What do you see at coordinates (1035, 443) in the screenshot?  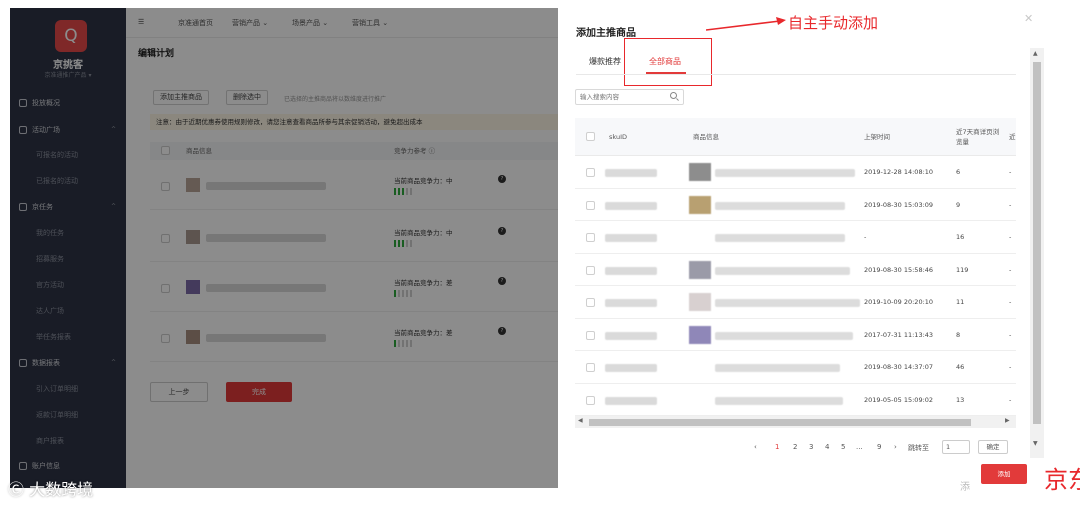 I see `scroll-down-icon: ▼` at bounding box center [1035, 443].